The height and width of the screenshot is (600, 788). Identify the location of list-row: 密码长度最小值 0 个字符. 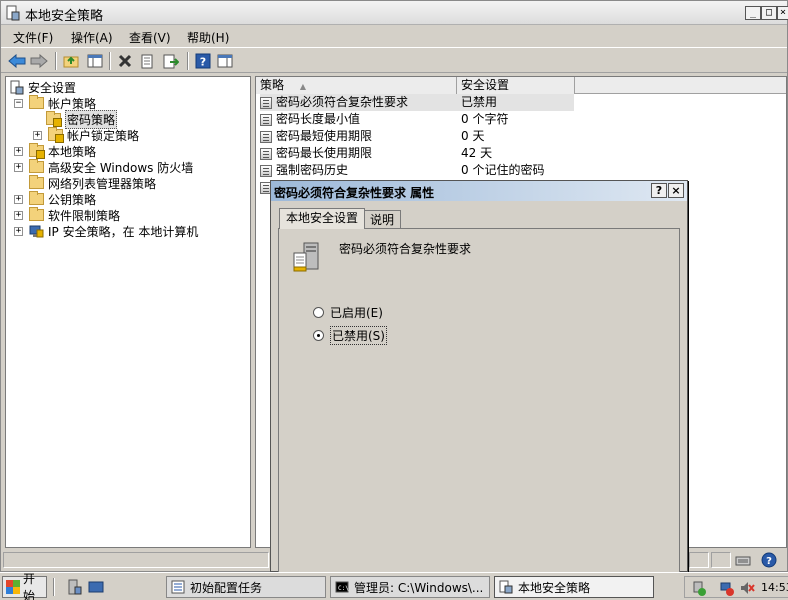
(521, 119).